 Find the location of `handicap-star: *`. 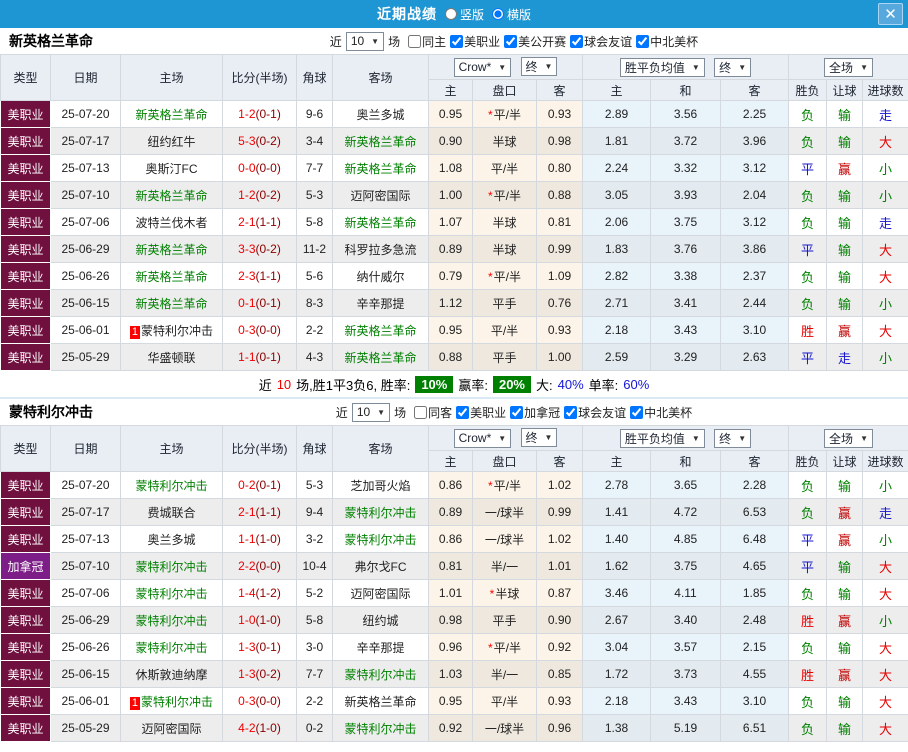

handicap-star: * is located at coordinates (490, 276).